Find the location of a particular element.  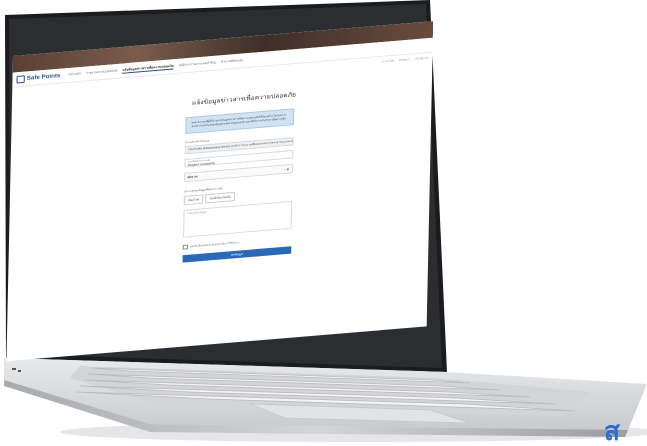

language-link: ภาษาไทย is located at coordinates (388, 61).